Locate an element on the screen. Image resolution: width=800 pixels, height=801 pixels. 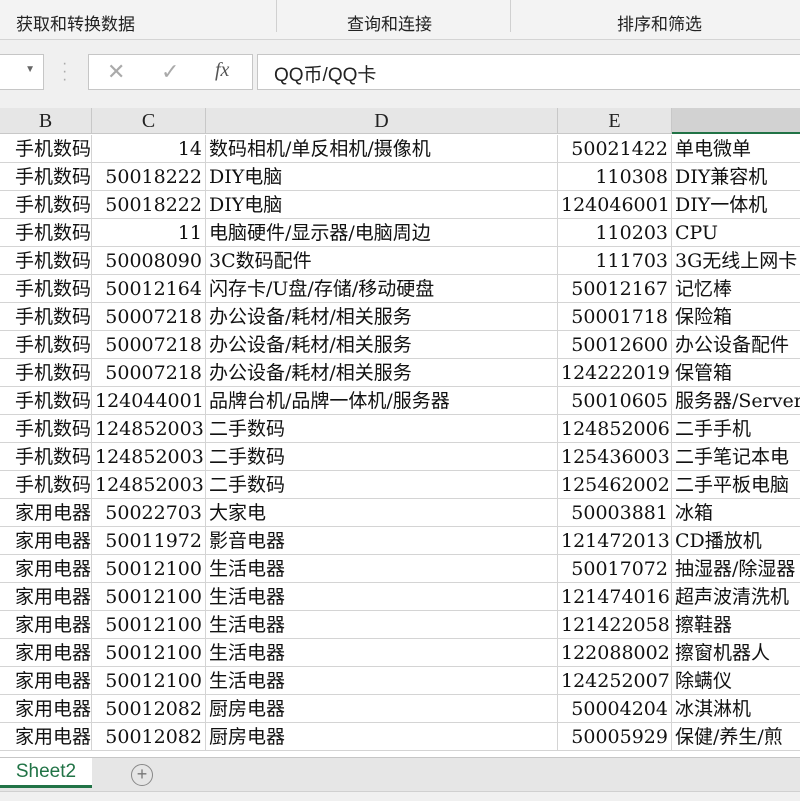
cell: 124046001 is located at coordinates (615, 205).